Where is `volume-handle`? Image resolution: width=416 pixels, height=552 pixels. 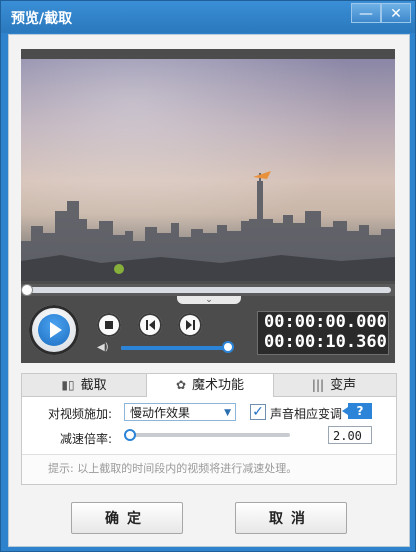
volume-handle is located at coordinates (228, 347).